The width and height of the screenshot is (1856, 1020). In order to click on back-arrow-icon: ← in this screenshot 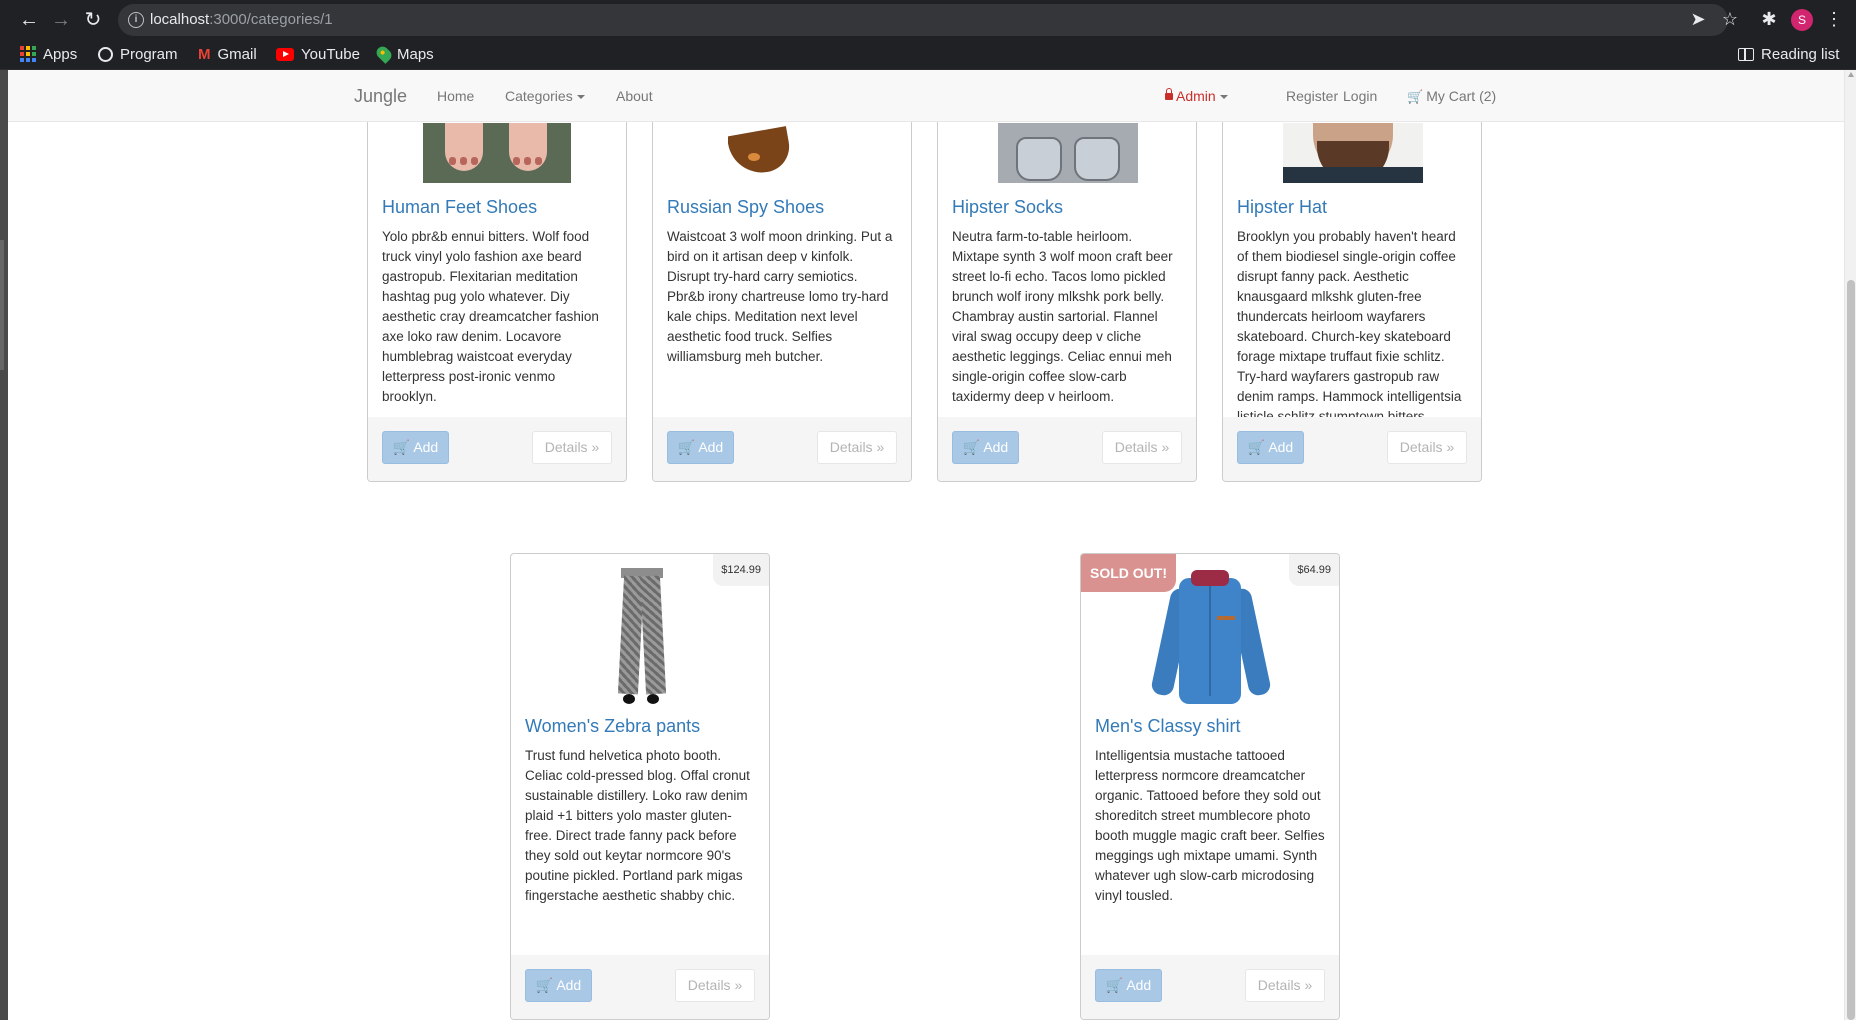, I will do `click(29, 20)`.